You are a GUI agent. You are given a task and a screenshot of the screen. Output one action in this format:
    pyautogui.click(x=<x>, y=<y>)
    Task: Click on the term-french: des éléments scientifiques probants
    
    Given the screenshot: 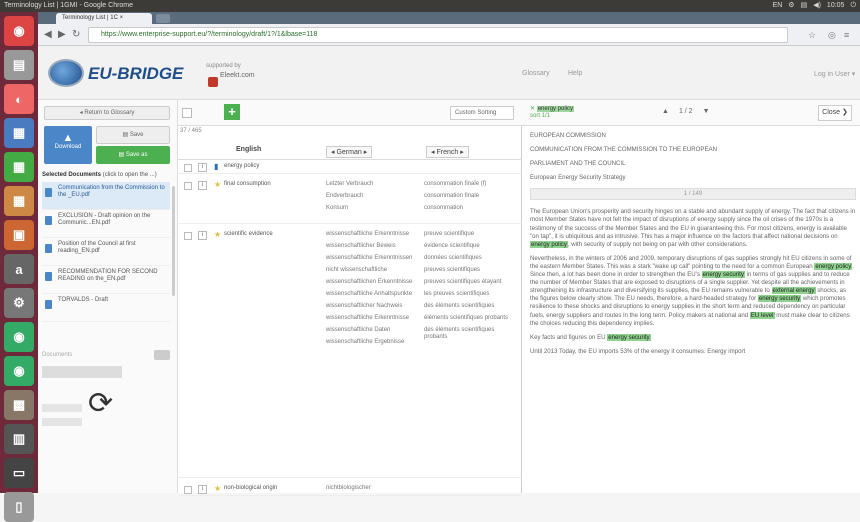 What is the action you would take?
    pyautogui.click(x=459, y=333)
    